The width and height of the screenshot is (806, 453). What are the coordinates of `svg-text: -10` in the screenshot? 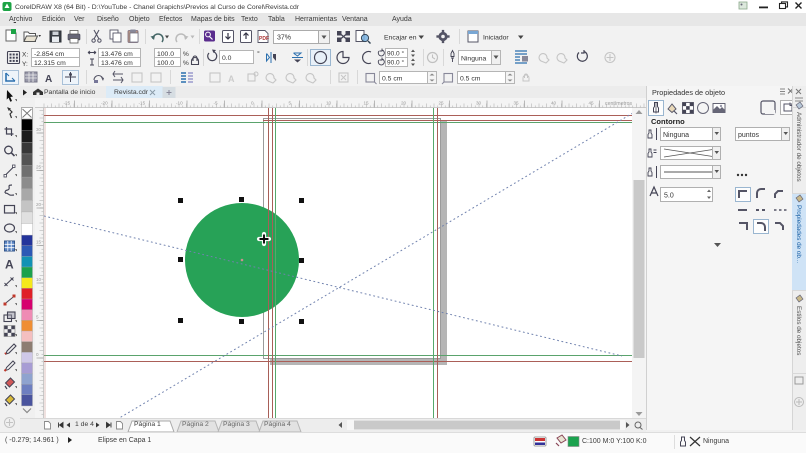 It's located at (179, 103).